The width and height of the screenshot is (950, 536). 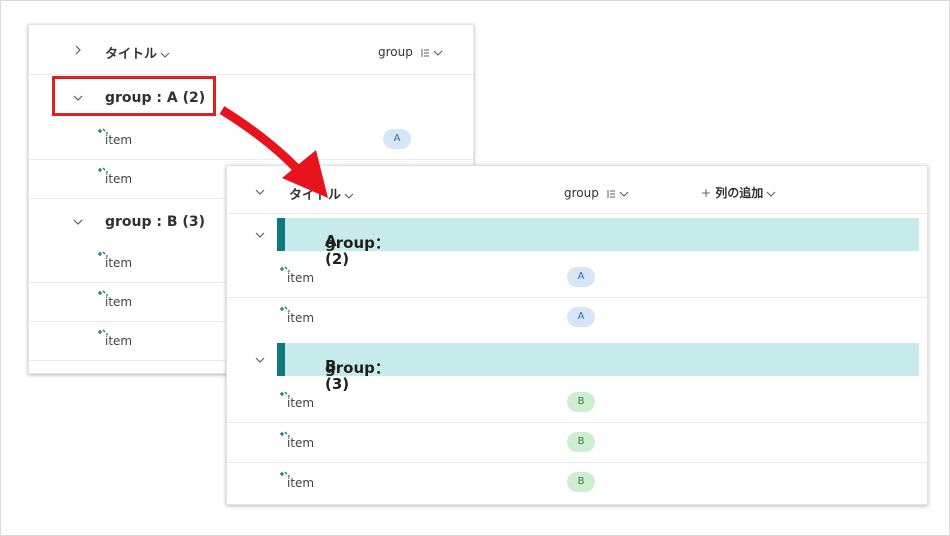 What do you see at coordinates (155, 222) in the screenshot?
I see `group-label: group : B (3)` at bounding box center [155, 222].